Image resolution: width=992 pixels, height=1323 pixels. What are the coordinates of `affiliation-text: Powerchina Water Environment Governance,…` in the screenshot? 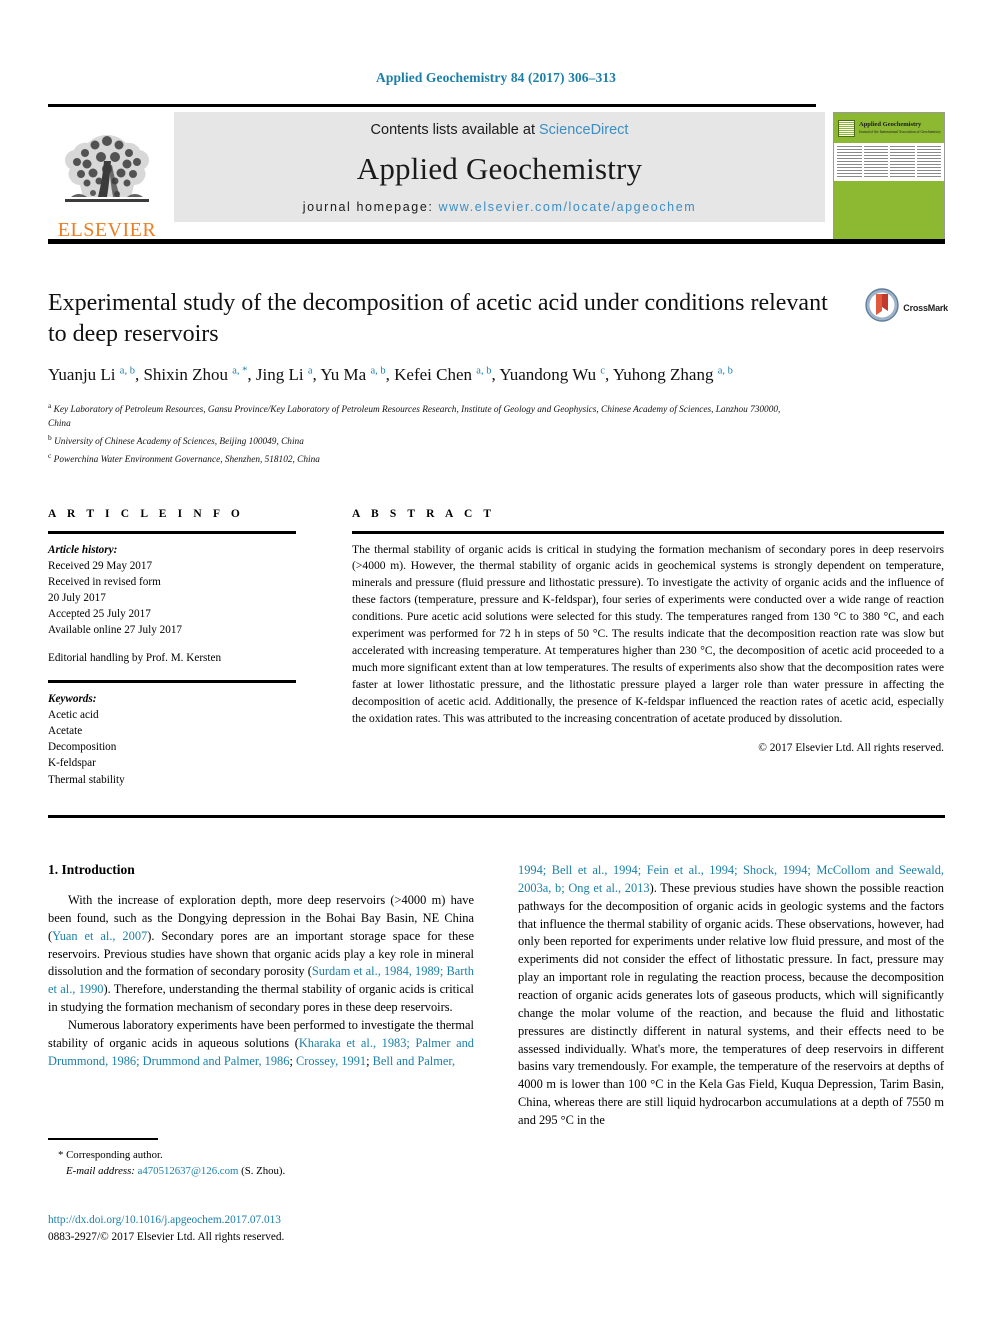 It's located at (186, 459).